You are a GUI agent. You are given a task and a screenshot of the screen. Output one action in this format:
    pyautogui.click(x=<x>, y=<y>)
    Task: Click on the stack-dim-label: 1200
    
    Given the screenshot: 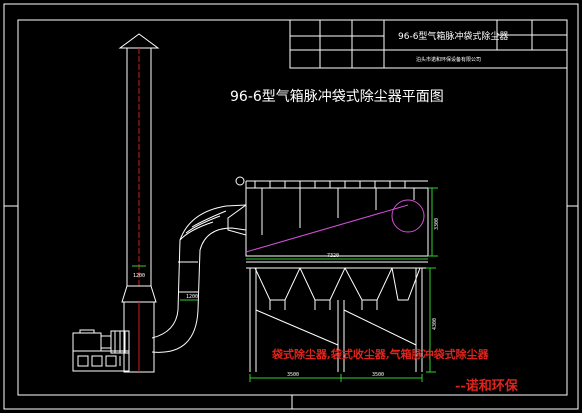 What is the action you would take?
    pyautogui.click(x=139, y=276)
    